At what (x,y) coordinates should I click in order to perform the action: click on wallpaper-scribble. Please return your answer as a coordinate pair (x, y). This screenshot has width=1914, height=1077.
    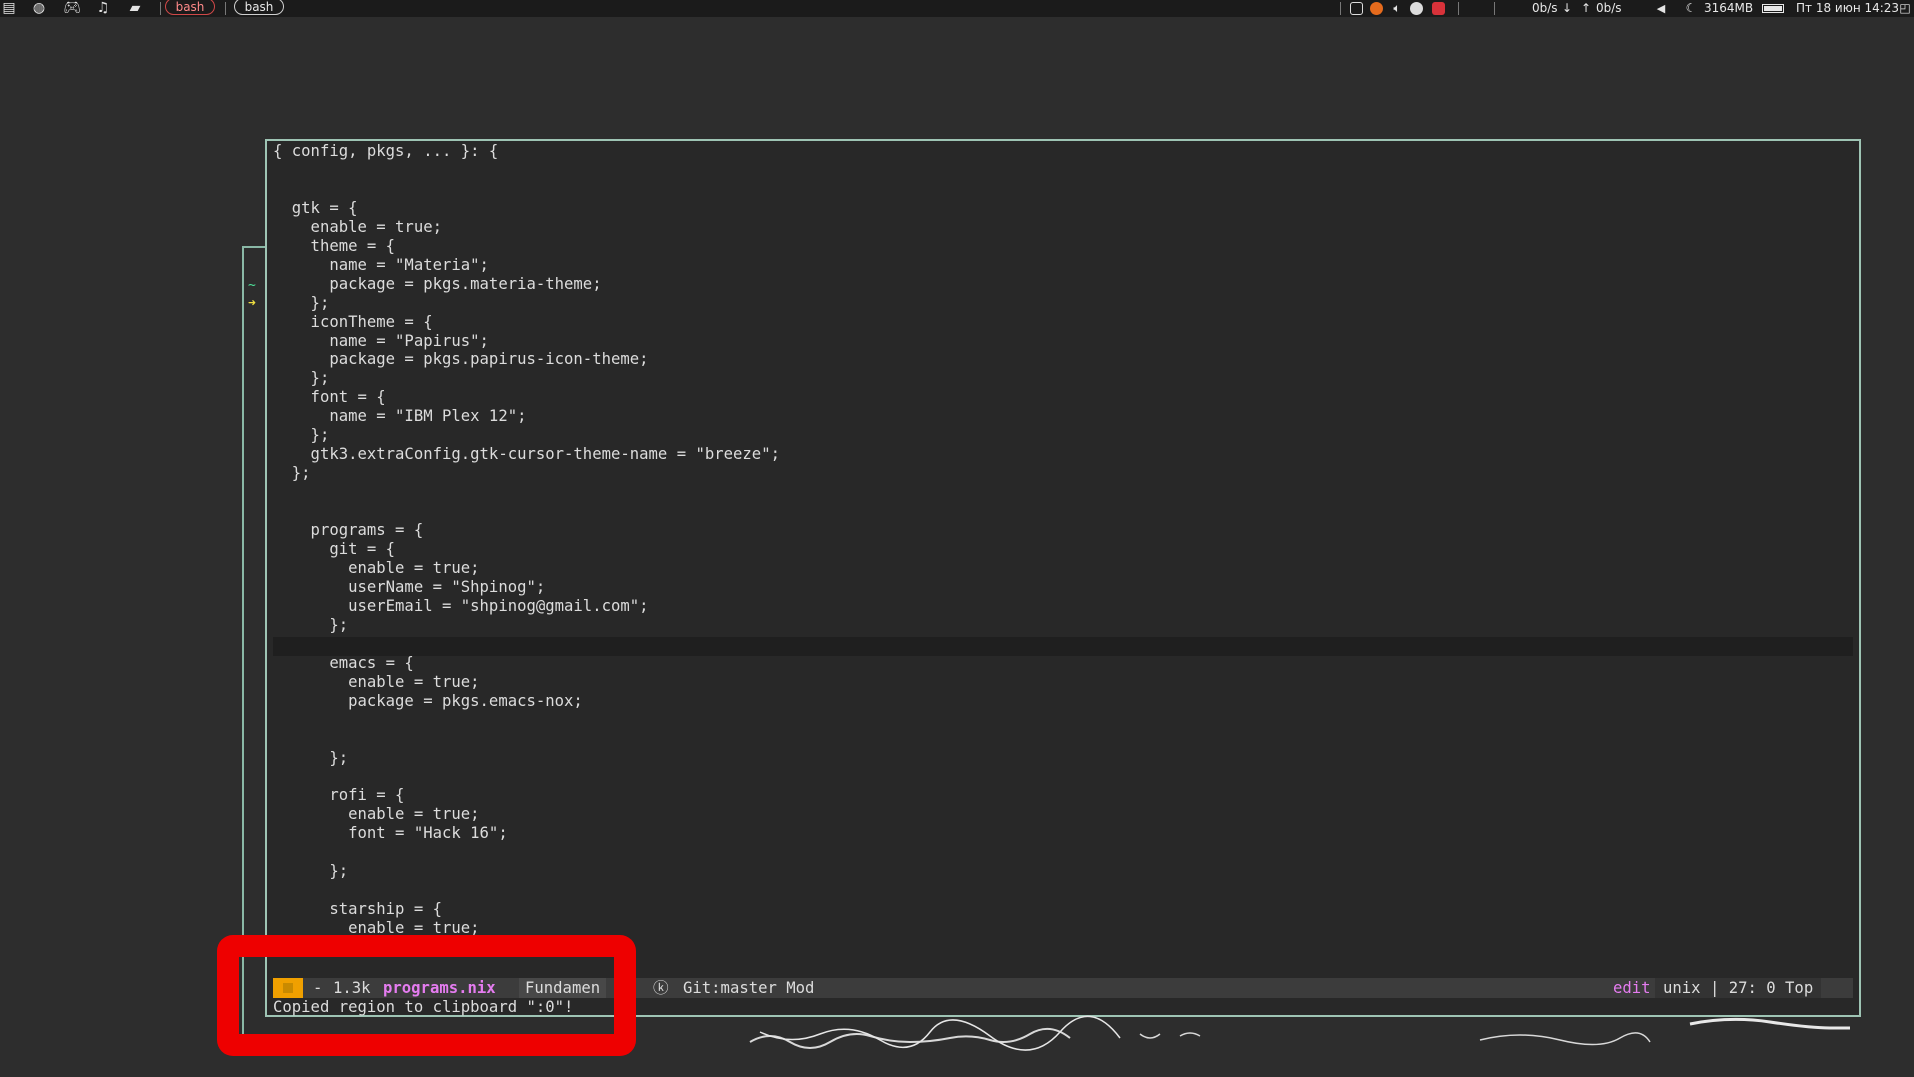
    Looking at the image, I should click on (1299, 1033).